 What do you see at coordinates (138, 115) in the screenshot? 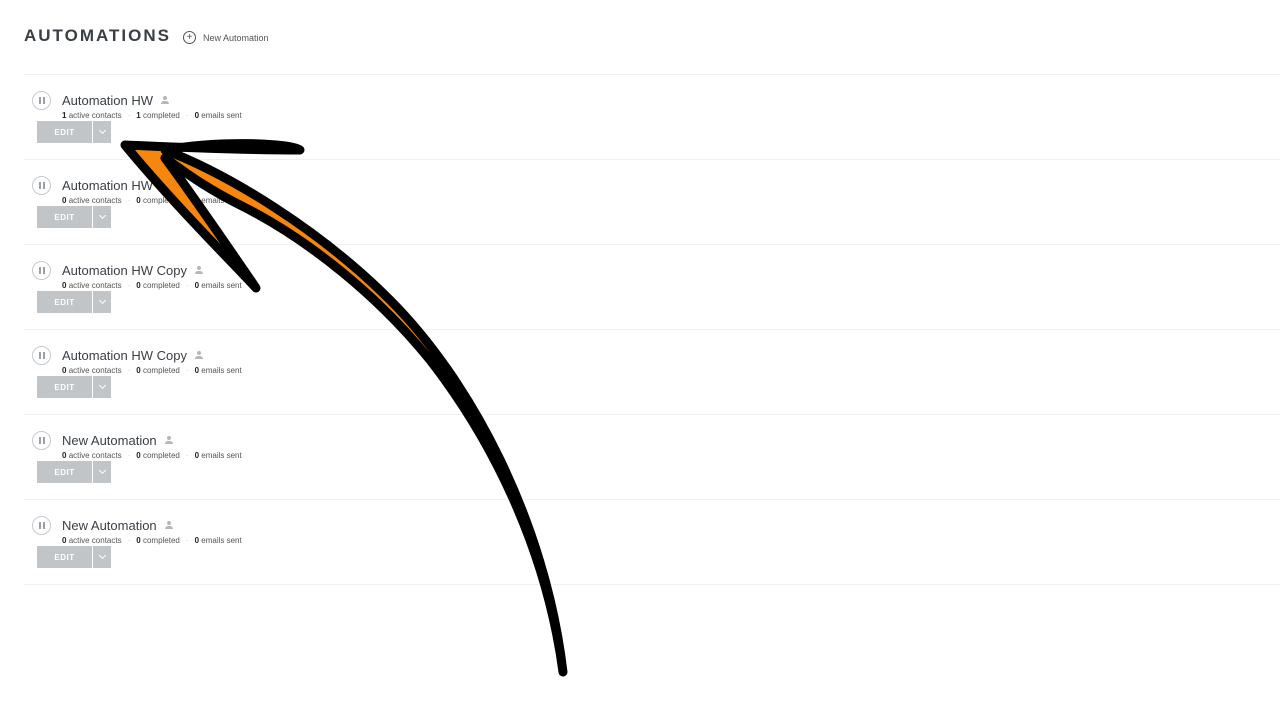
I see `completed-count: 1` at bounding box center [138, 115].